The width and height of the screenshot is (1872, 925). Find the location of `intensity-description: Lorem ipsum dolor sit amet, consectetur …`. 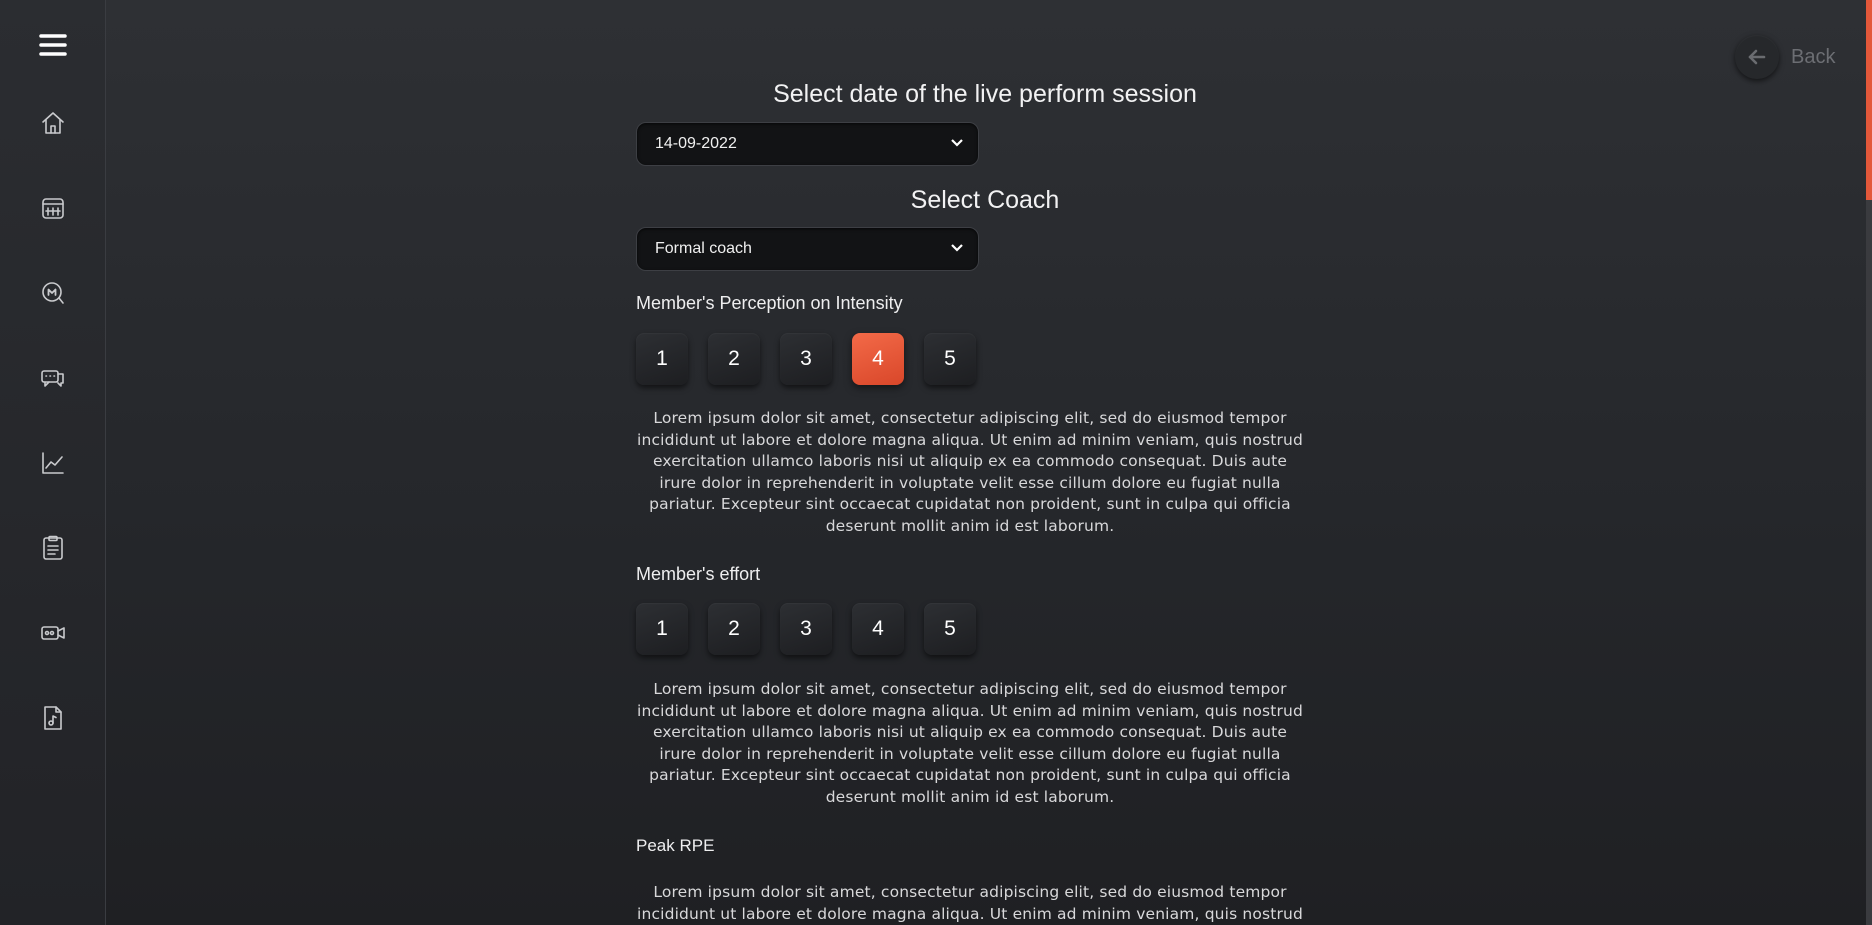

intensity-description: Lorem ipsum dolor sit amet, consectetur … is located at coordinates (970, 472).